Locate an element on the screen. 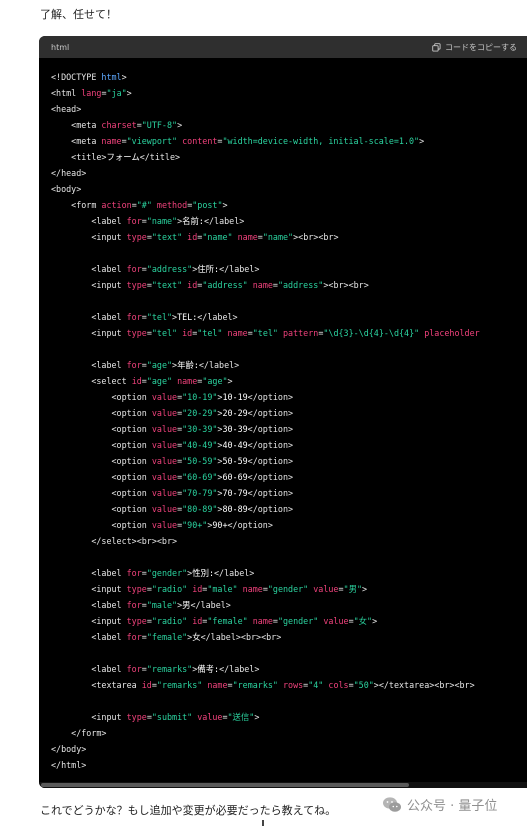 This screenshot has width=532, height=826. code-token-str: "width=device-width, initial-scale=1.0" is located at coordinates (321, 141).